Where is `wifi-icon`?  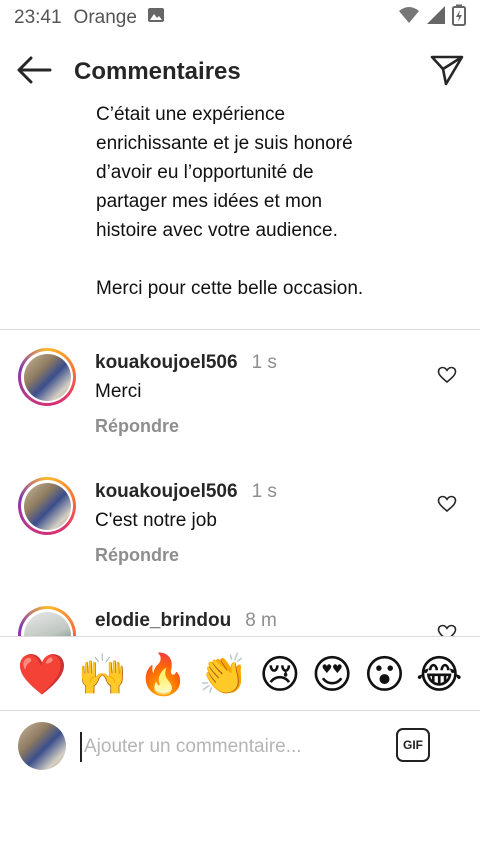 wifi-icon is located at coordinates (409, 18).